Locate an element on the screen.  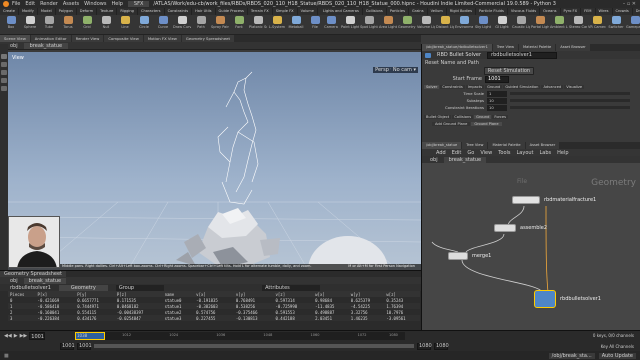
shelf-tool: Curve is located at coordinates (163, 25).